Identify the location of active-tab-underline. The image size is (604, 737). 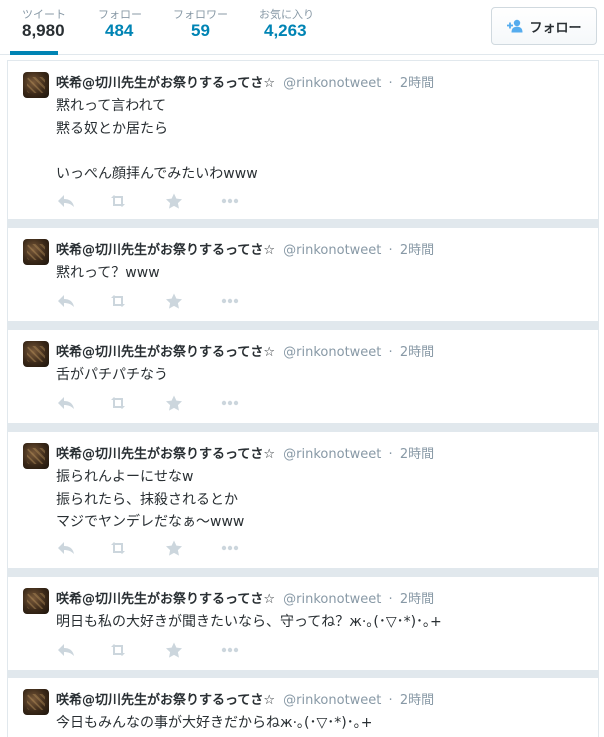
(34, 53).